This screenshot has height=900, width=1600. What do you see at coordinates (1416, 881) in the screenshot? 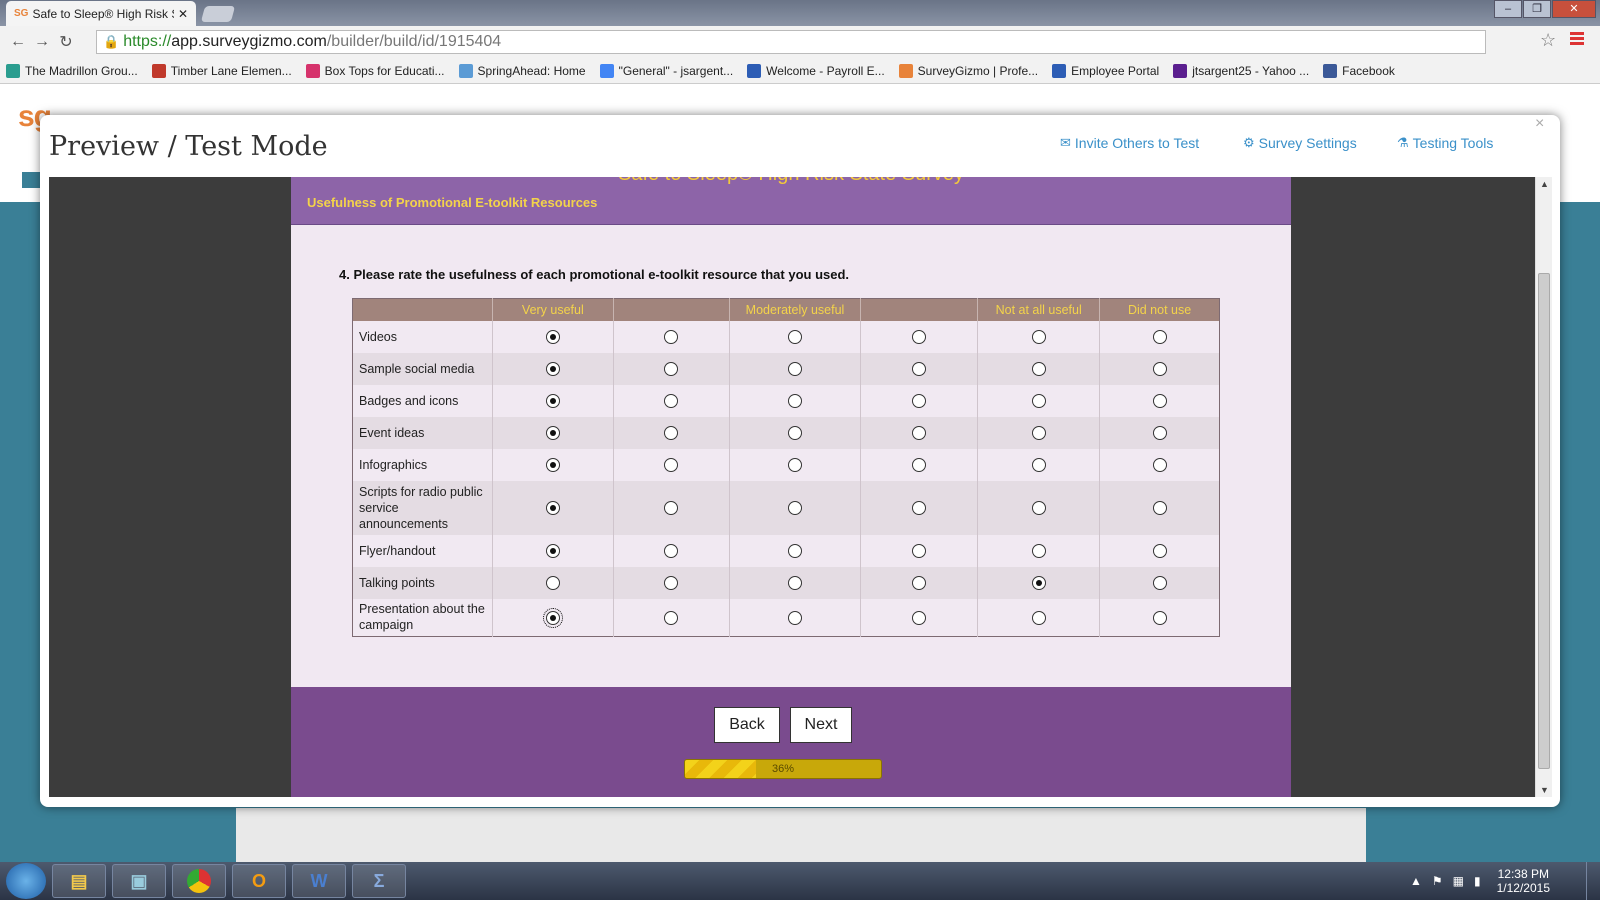
I see `tray-expand-icon: ▲` at bounding box center [1416, 881].